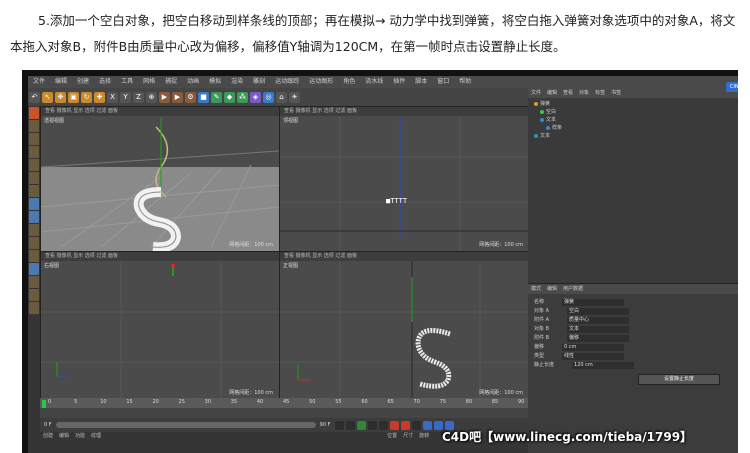  I want to click on z-axis-icon: Z, so click(138, 97).